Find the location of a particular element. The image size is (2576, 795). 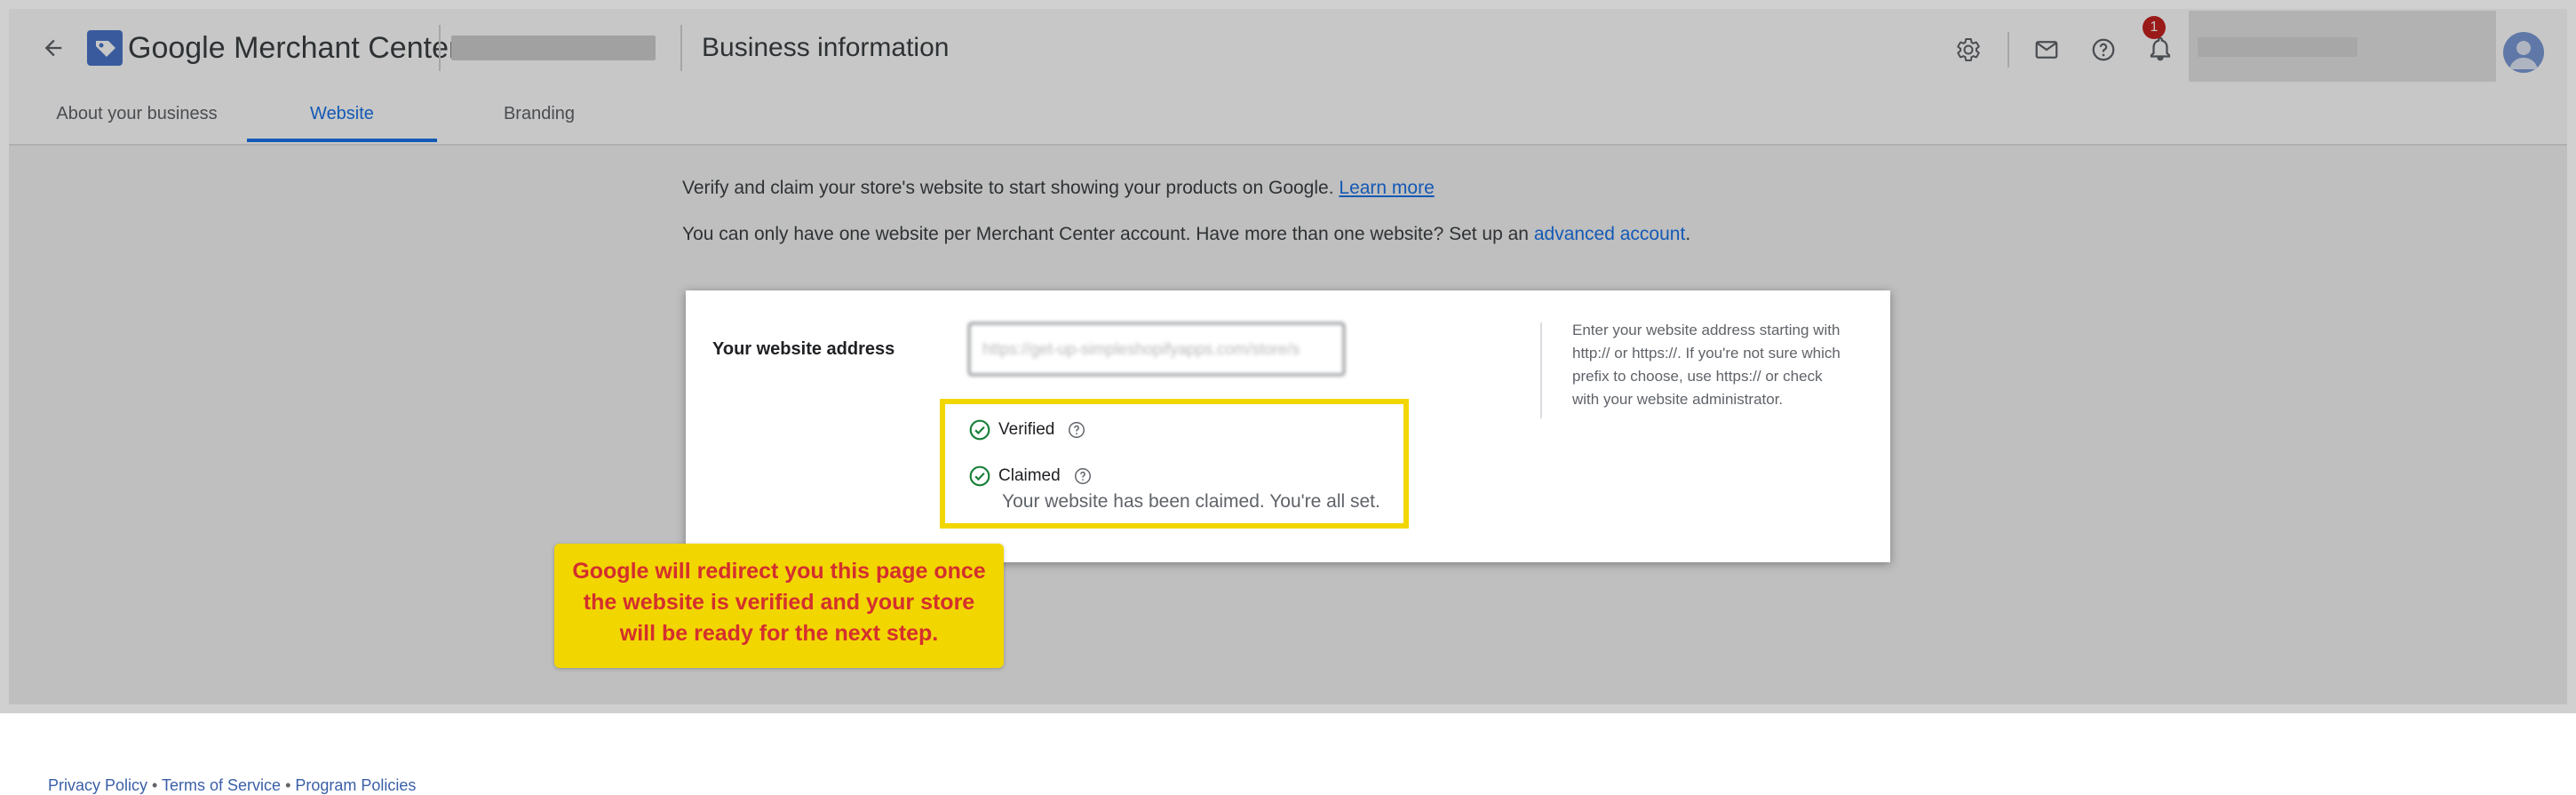

tab-branding: Branding is located at coordinates (539, 113).